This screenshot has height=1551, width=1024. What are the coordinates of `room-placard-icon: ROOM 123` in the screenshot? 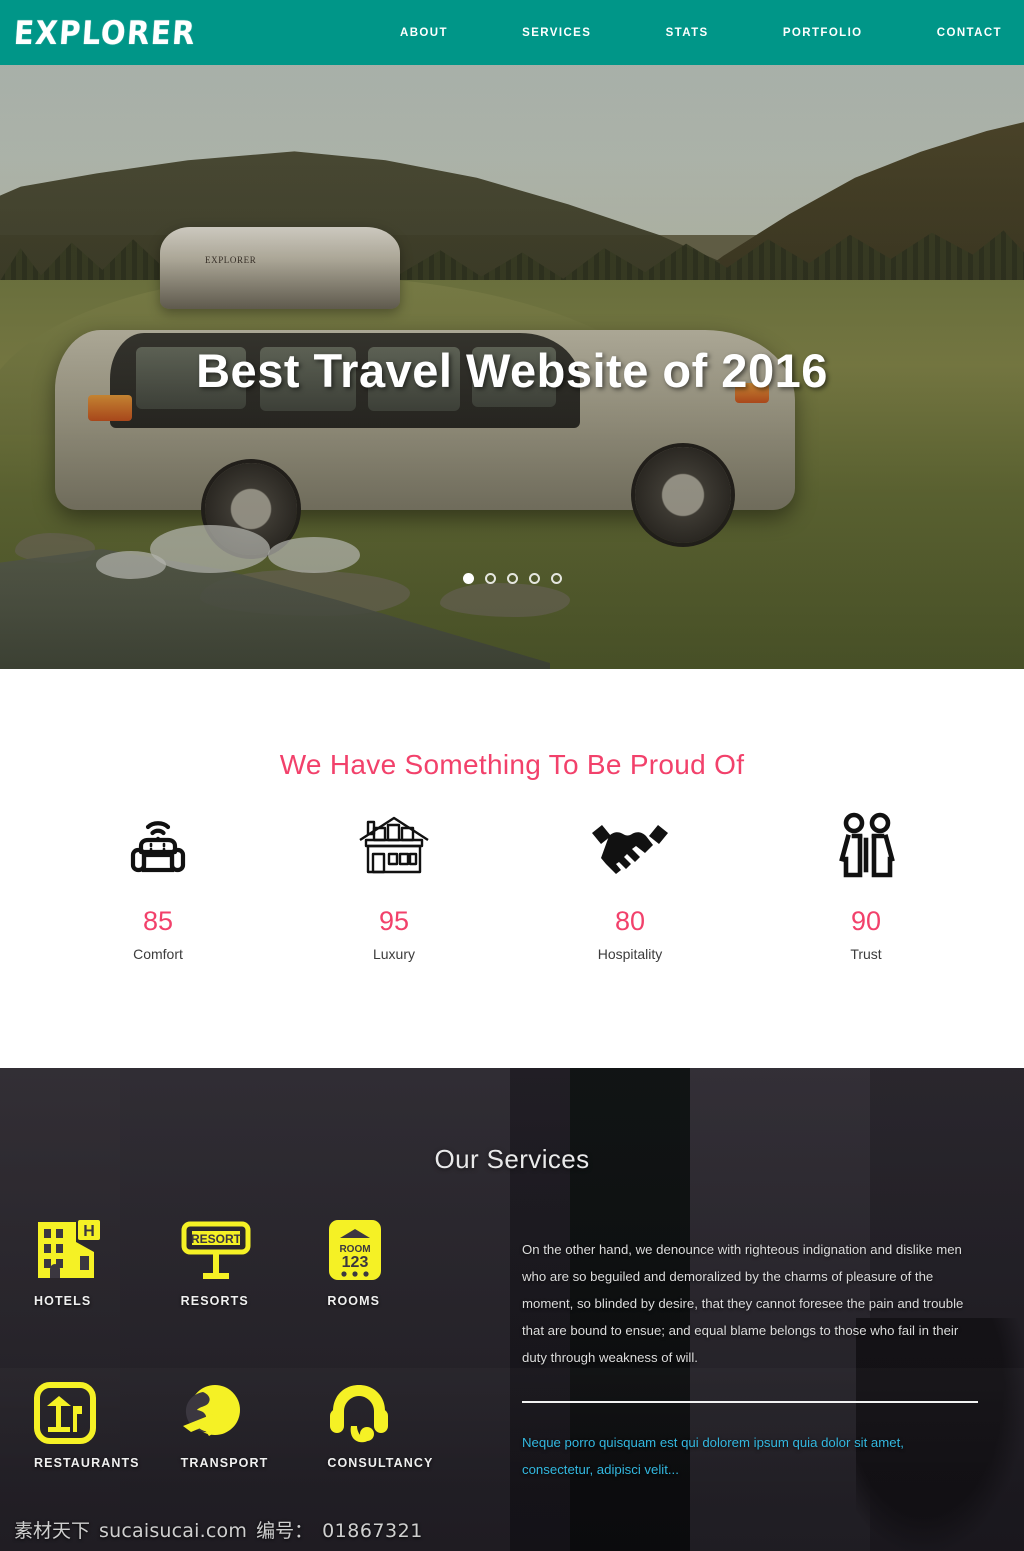 It's located at (400, 1245).